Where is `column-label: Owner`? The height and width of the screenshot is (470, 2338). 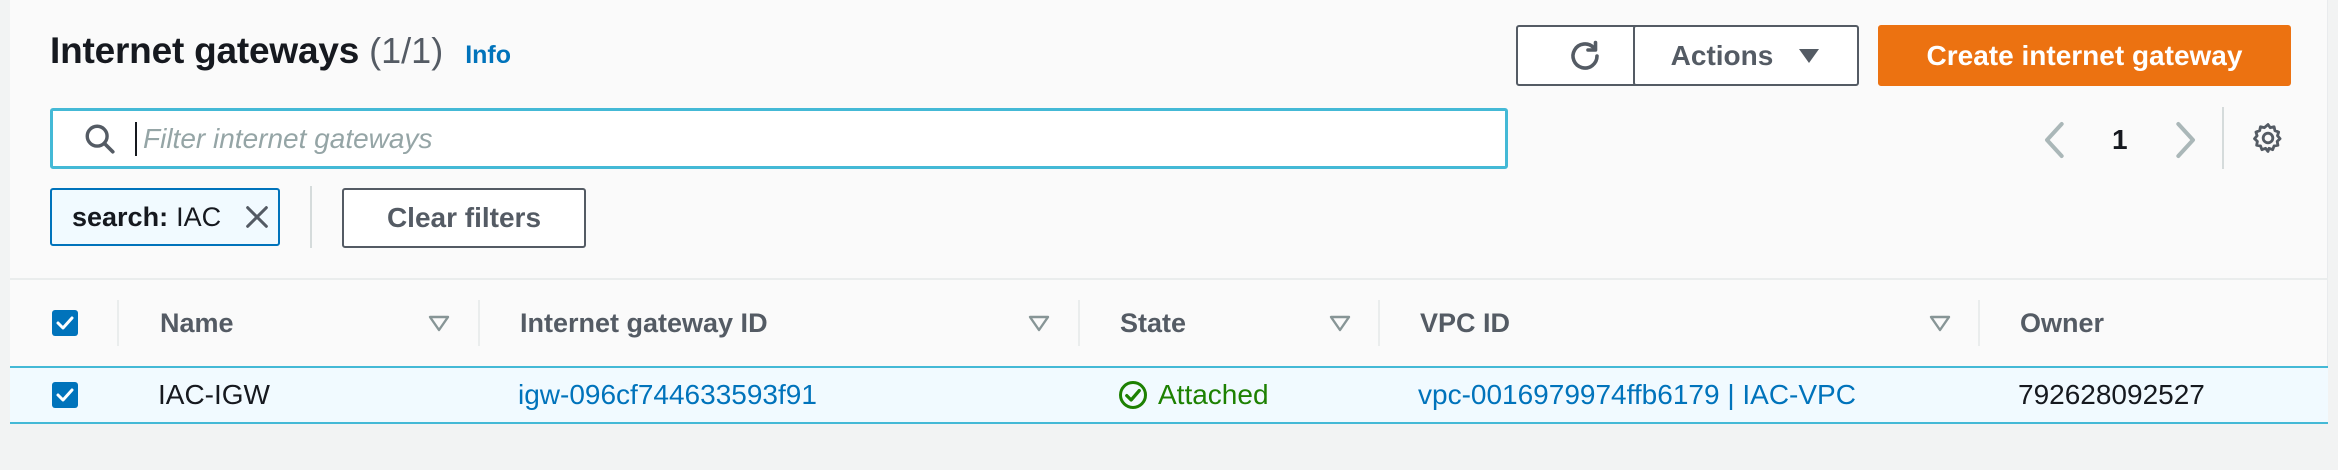
column-label: Owner is located at coordinates (2062, 322).